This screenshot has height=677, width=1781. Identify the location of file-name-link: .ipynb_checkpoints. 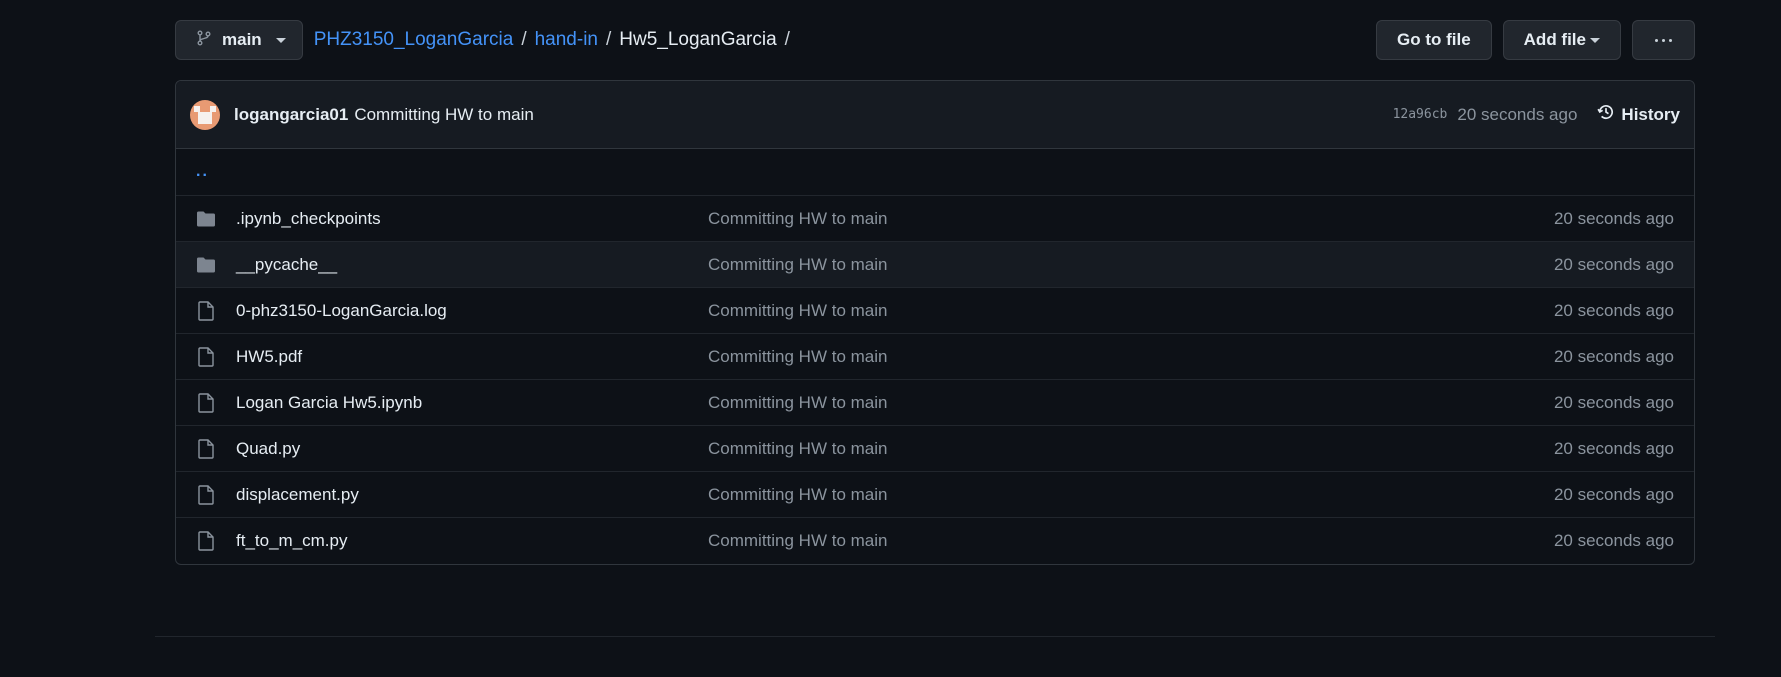
(472, 219).